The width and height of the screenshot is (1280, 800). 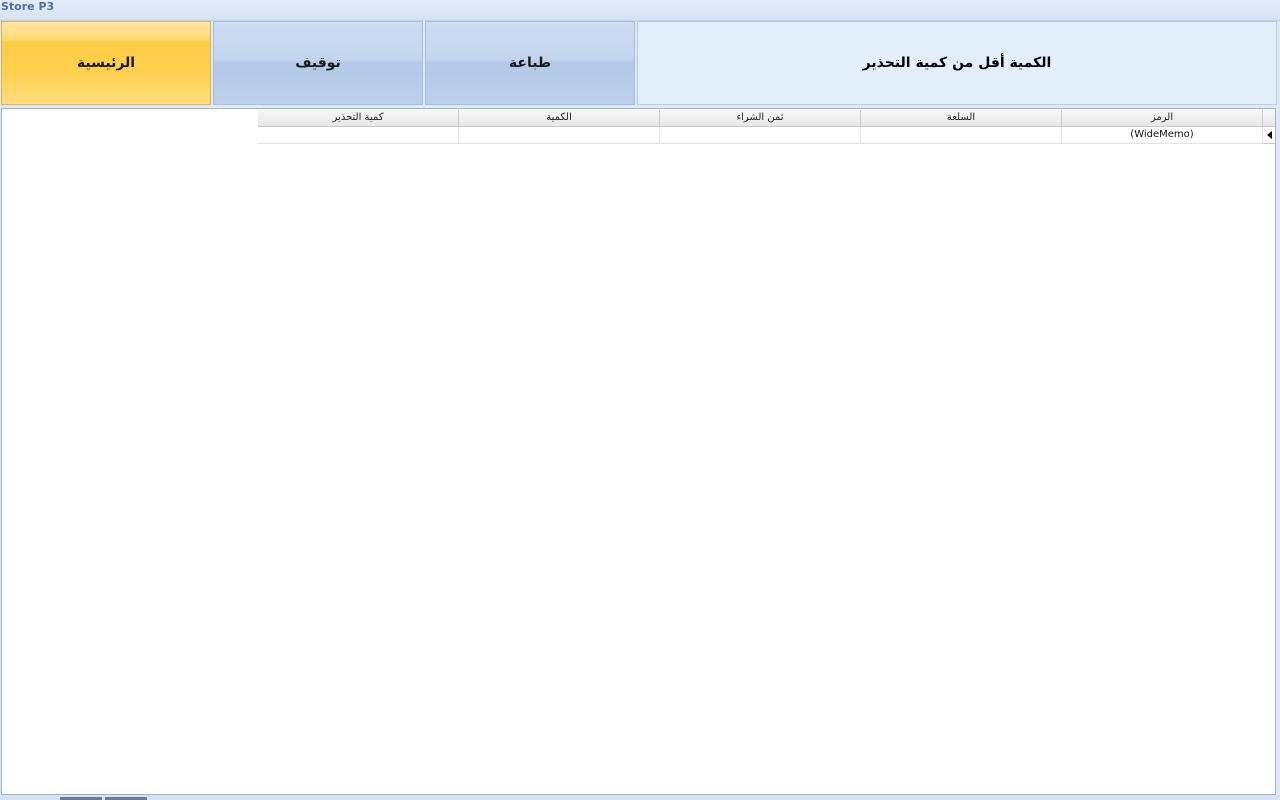 I want to click on title-bar: Store P3, so click(x=640, y=10).